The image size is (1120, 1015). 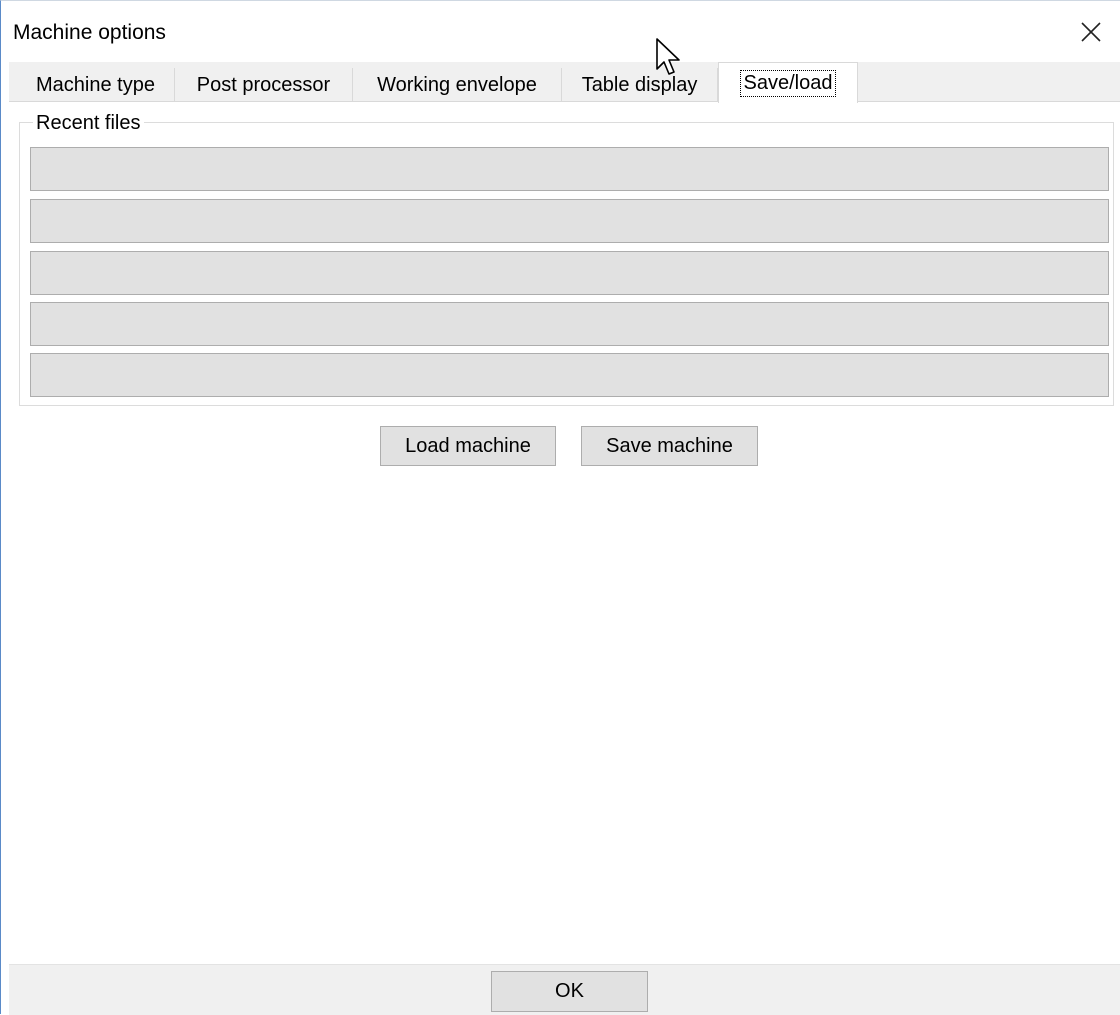 I want to click on ok-button: OK, so click(x=569, y=991).